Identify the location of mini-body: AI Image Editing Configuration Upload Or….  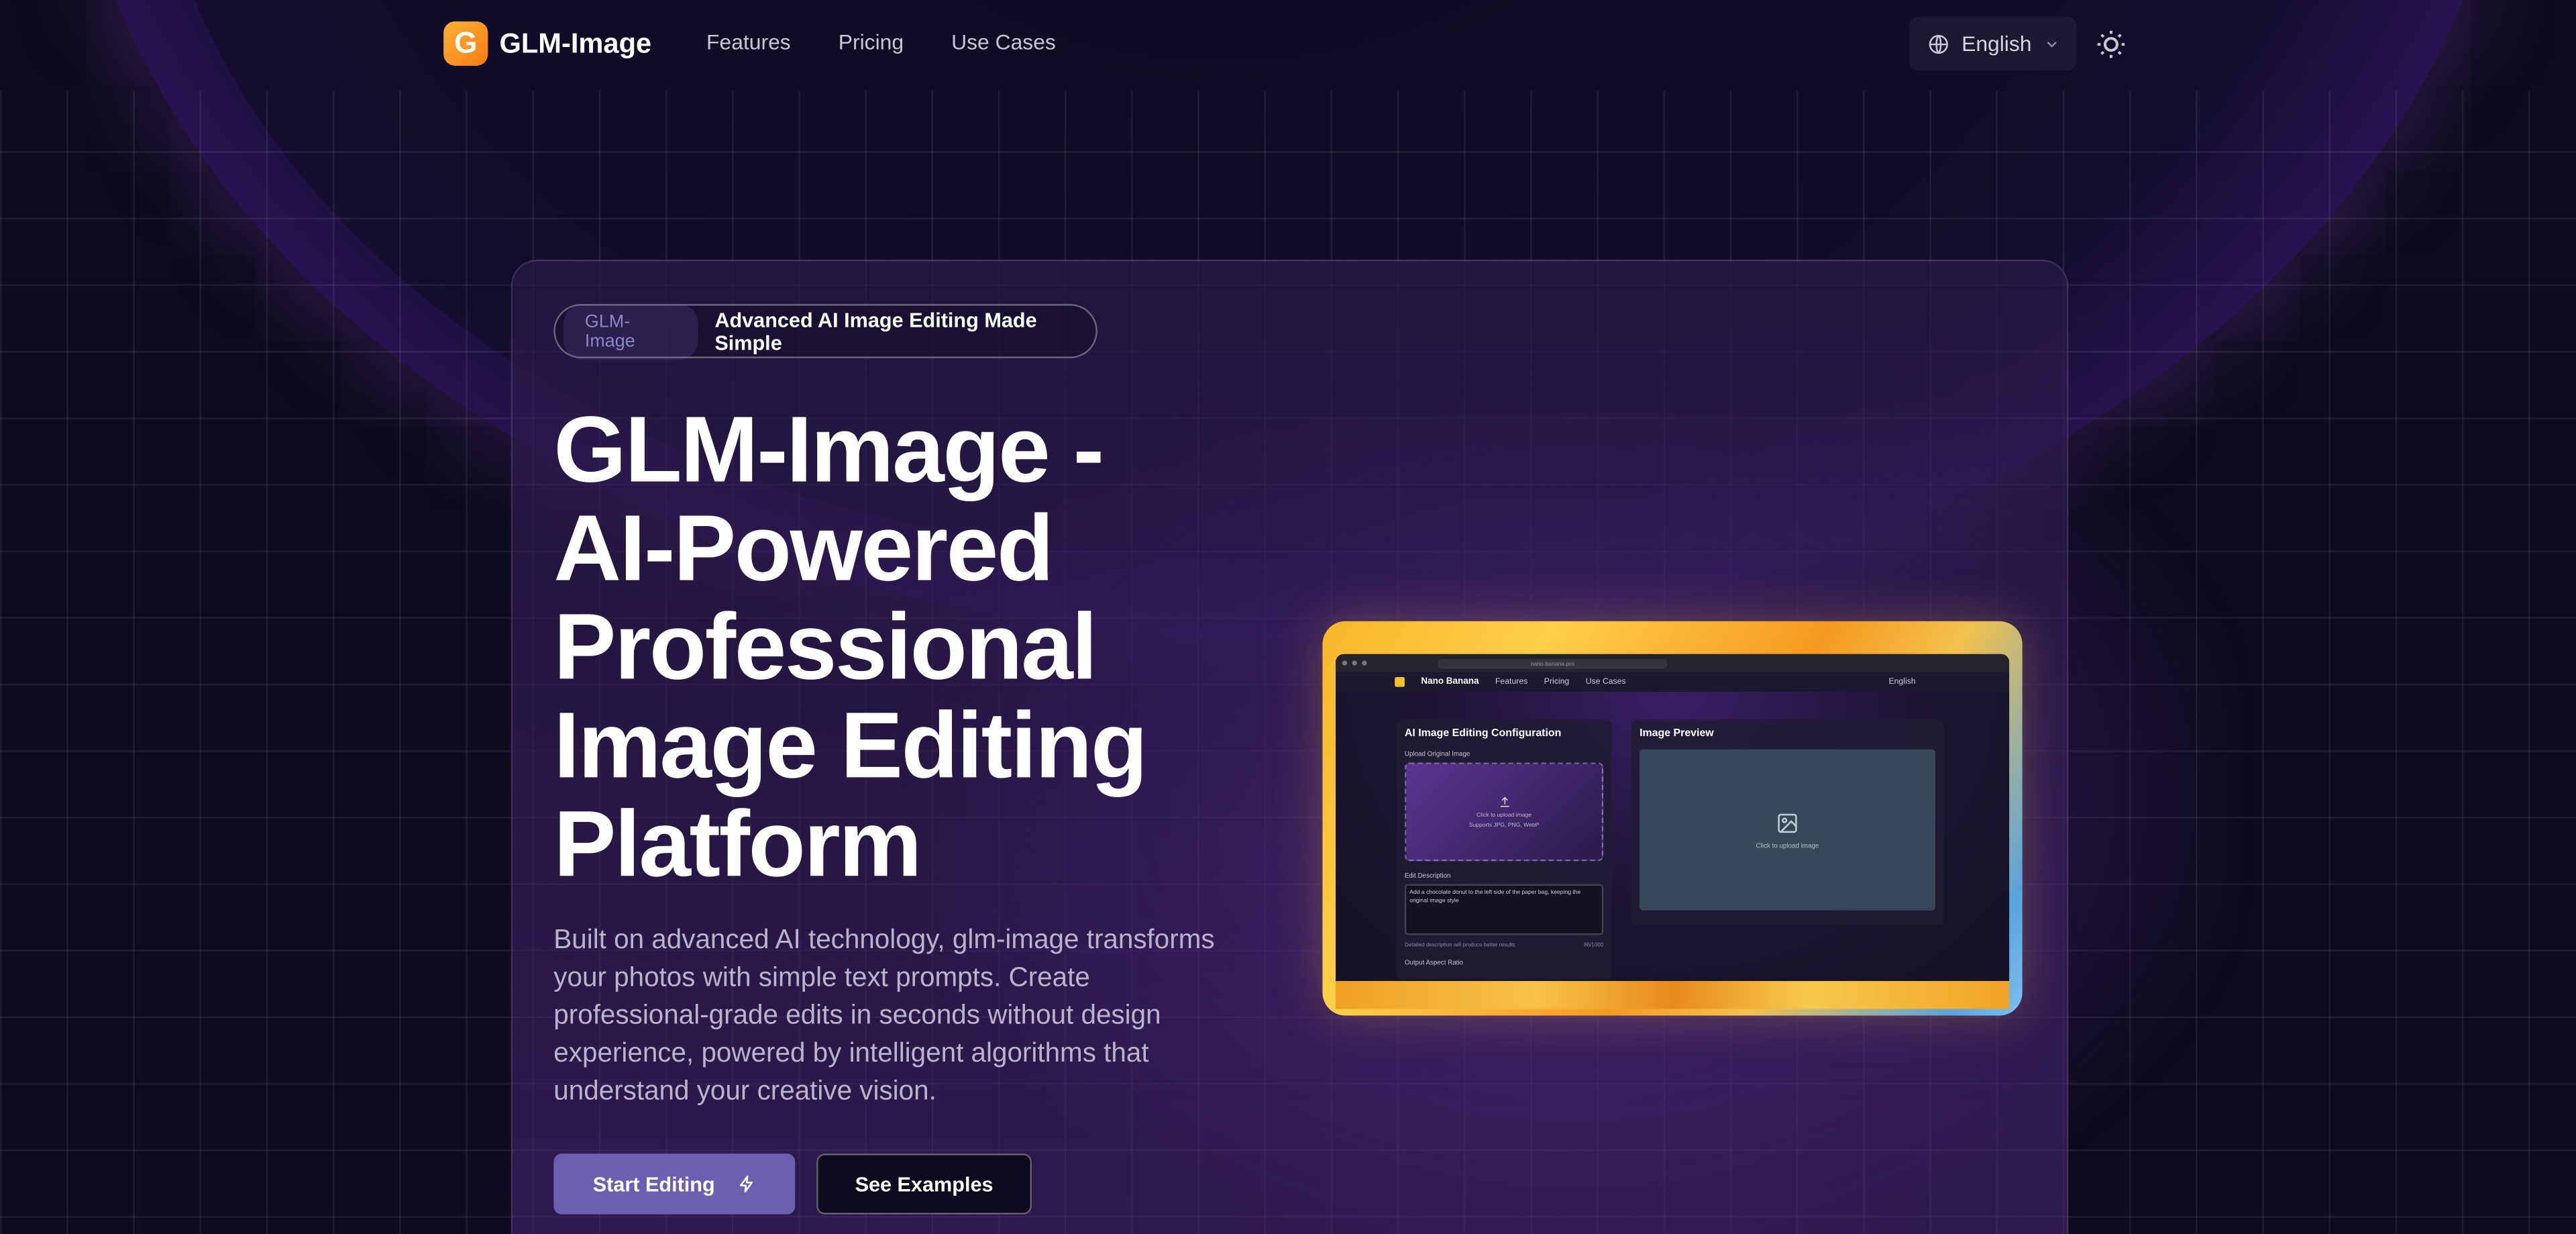
(1673, 837).